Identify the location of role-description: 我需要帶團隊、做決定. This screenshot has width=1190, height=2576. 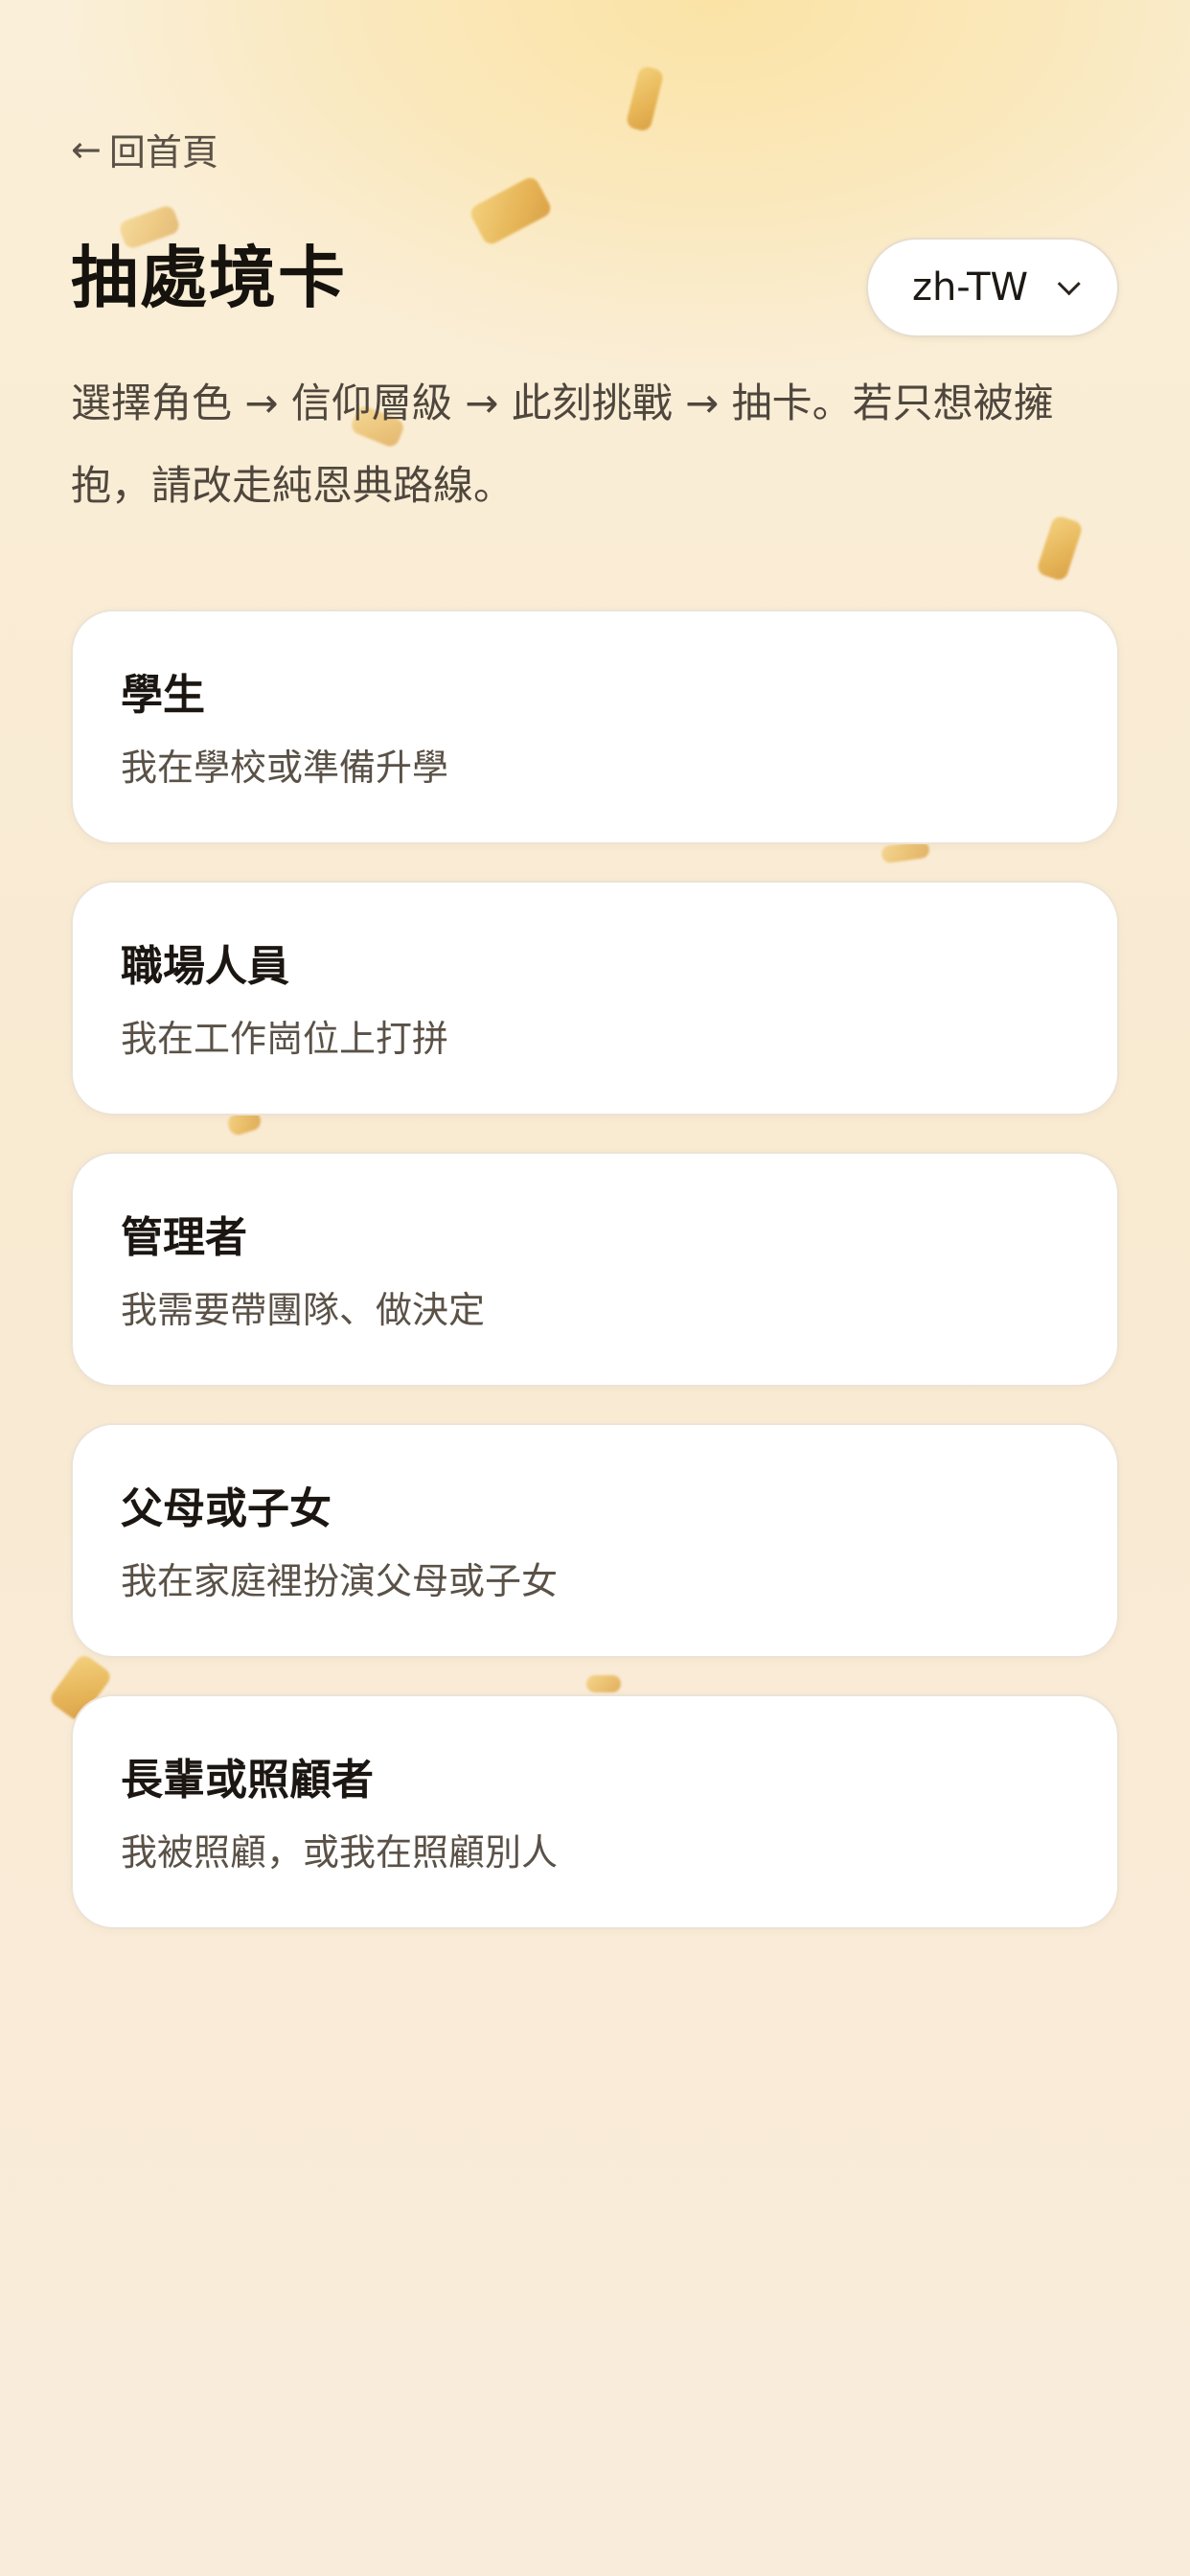
(303, 1310).